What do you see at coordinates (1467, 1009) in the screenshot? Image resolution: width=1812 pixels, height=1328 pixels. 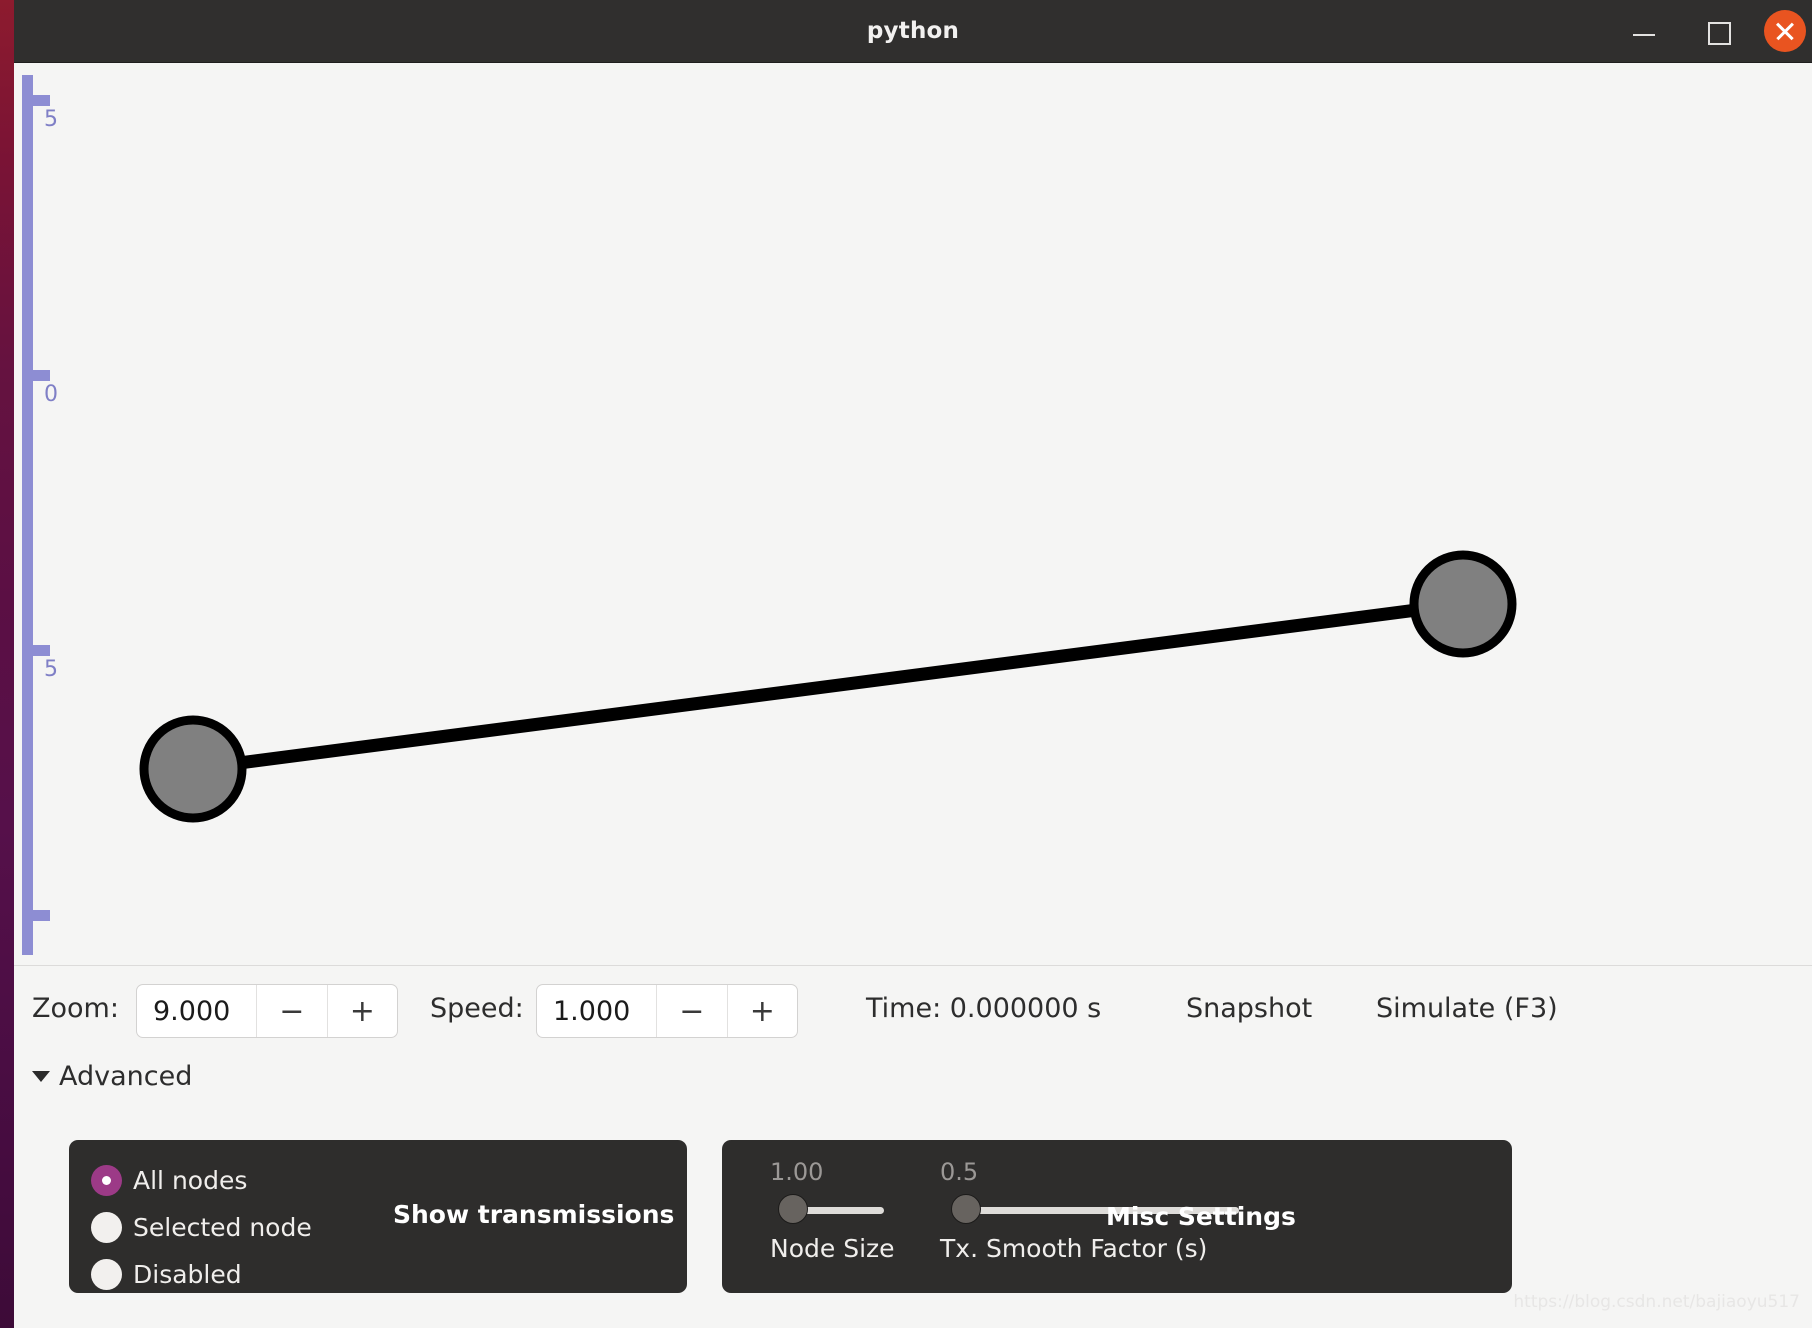 I see `simulate-button: Simulate (F3)` at bounding box center [1467, 1009].